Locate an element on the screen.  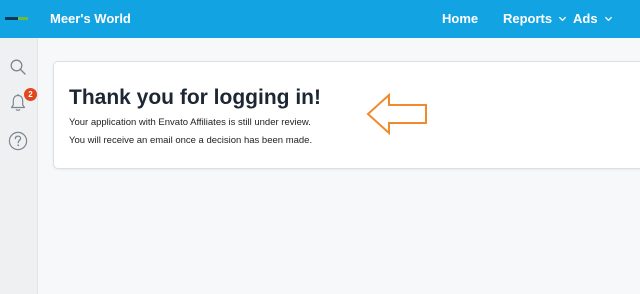
nav-reports-menu: Reports is located at coordinates (535, 18).